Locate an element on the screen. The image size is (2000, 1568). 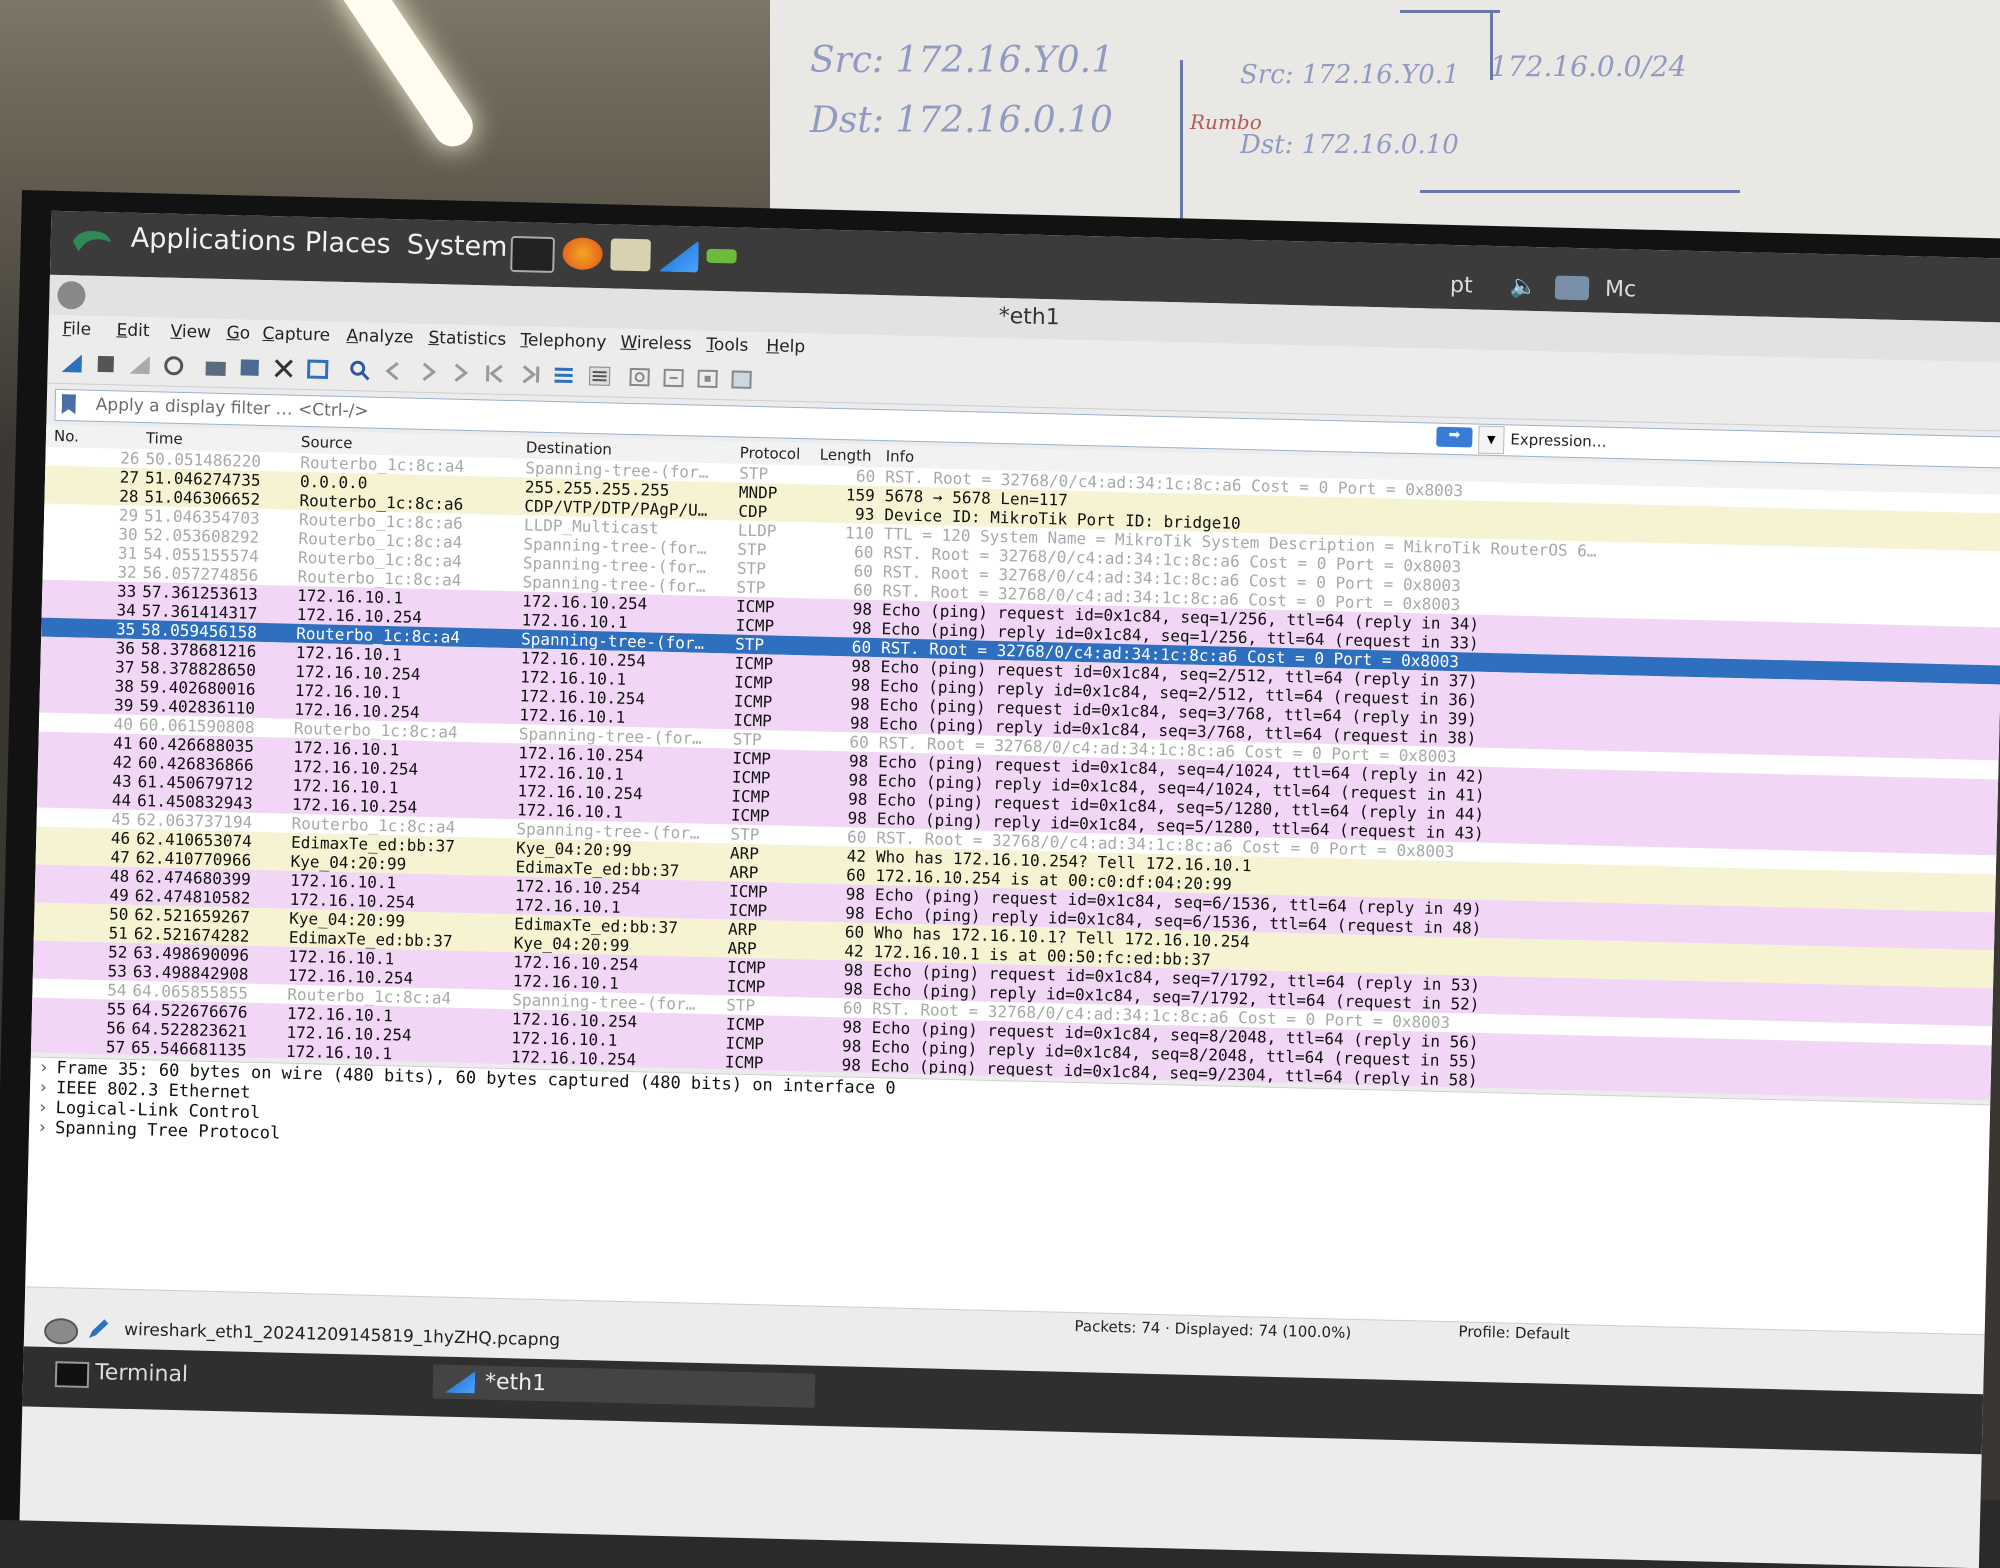
column-header-source: Source is located at coordinates (327, 442).